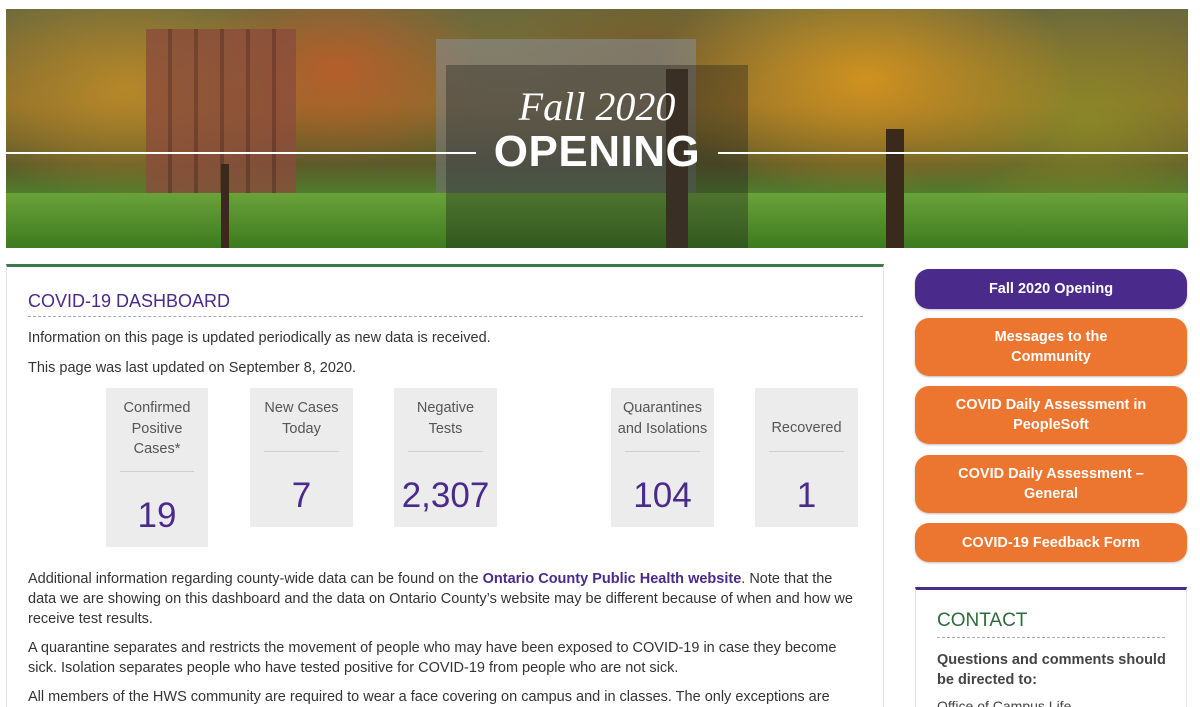 This screenshot has width=1200, height=707. Describe the element at coordinates (241, 153) in the screenshot. I see `banner-rule-left` at that location.